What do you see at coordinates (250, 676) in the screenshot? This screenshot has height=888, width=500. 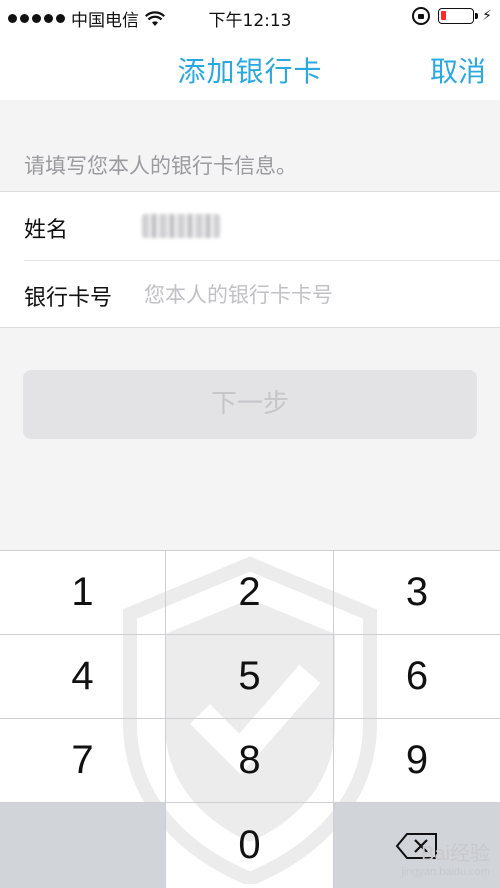 I see `key-5: 5` at bounding box center [250, 676].